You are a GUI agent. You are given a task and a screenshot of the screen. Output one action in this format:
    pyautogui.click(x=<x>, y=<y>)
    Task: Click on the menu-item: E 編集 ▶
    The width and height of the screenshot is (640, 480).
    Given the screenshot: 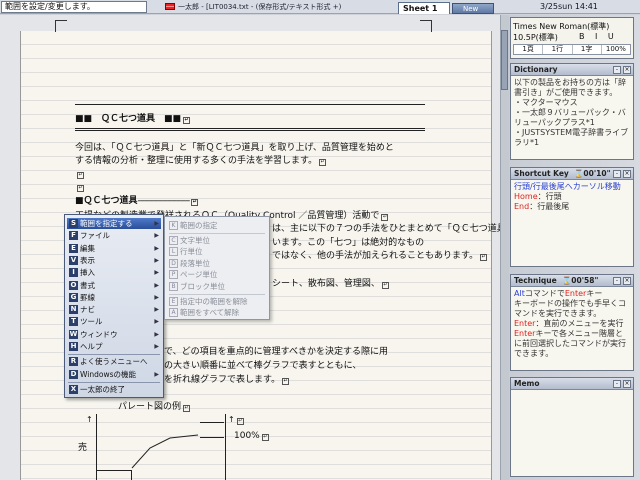 What is the action you would take?
    pyautogui.click(x=114, y=248)
    